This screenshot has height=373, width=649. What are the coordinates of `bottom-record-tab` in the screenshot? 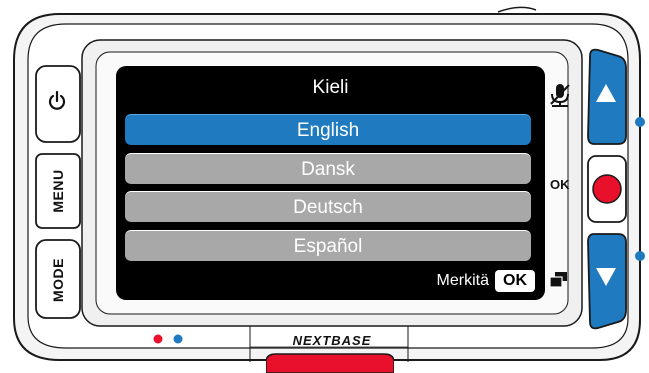 It's located at (330, 363).